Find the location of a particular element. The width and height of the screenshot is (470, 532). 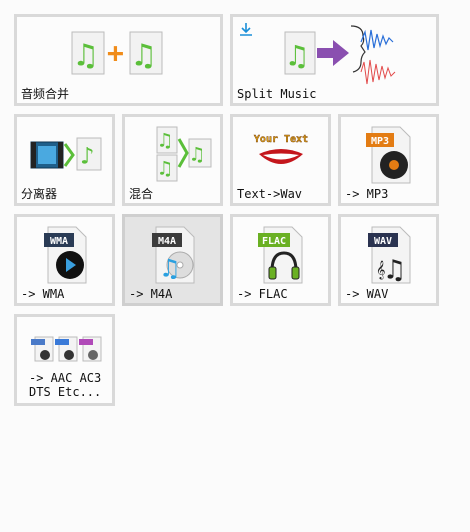

tile-mix: ♫ ♫ ♫ 混合 is located at coordinates (172, 160).